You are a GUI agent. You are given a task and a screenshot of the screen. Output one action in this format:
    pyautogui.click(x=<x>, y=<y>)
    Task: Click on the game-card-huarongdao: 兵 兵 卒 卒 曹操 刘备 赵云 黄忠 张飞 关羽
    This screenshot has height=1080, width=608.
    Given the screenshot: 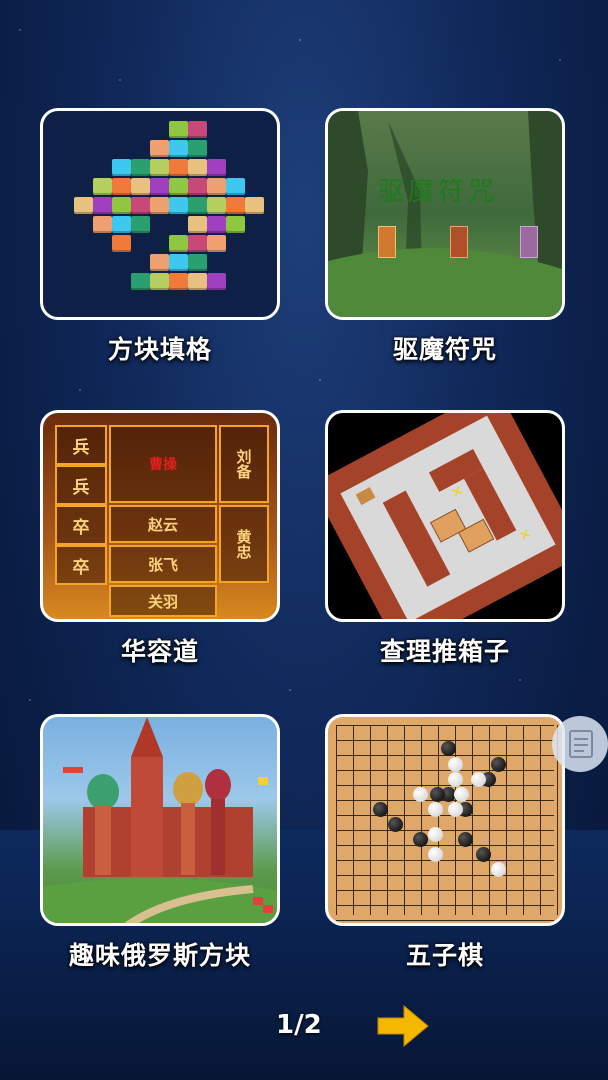 What is the action you would take?
    pyautogui.click(x=160, y=516)
    